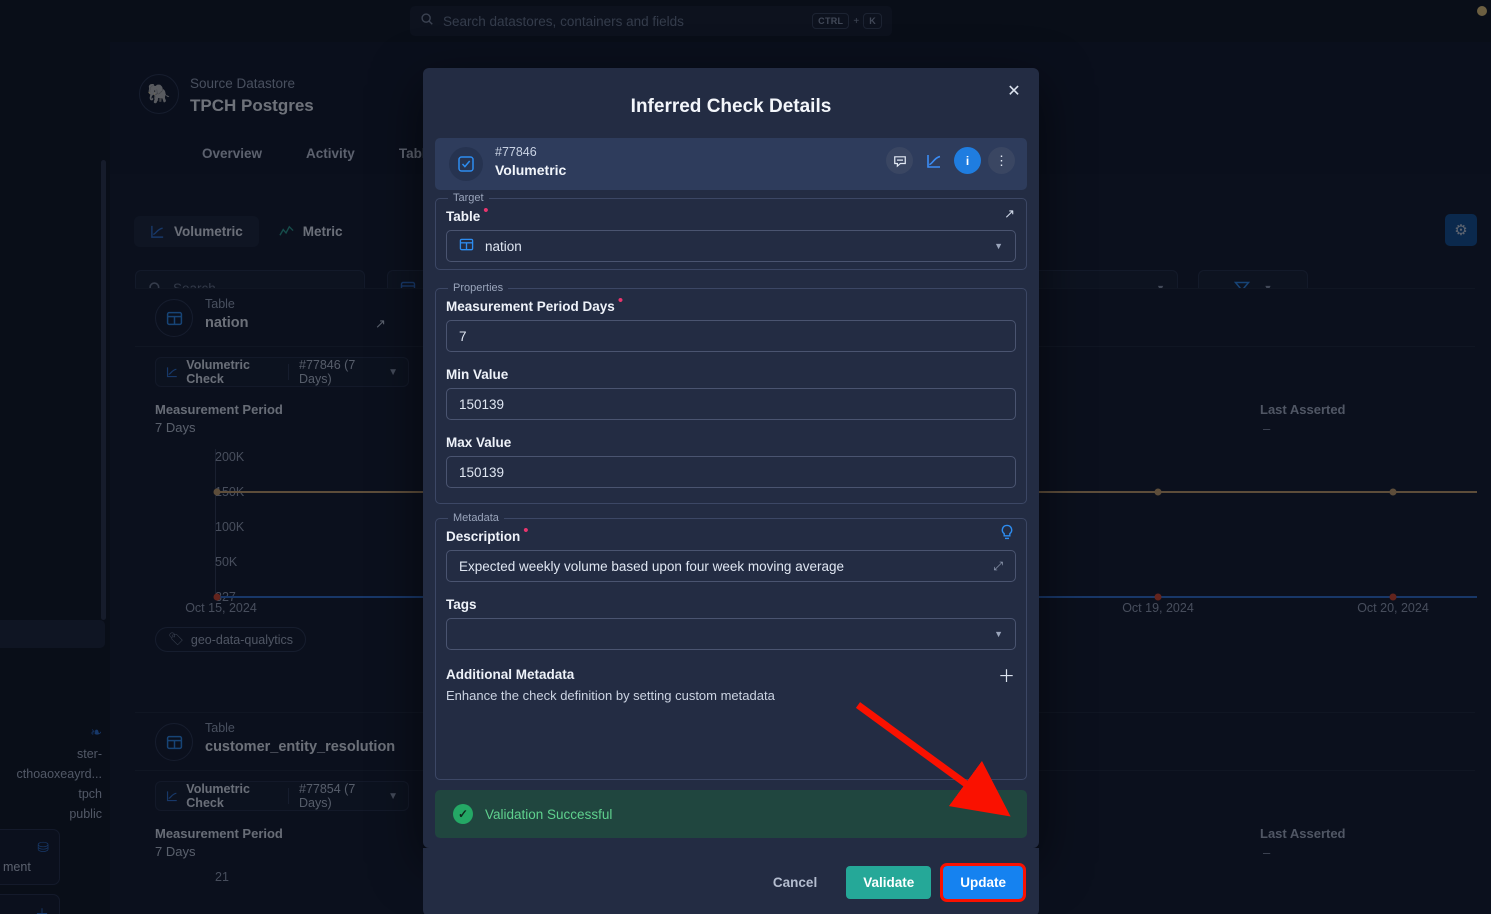 Image resolution: width=1491 pixels, height=914 pixels. Describe the element at coordinates (477, 374) in the screenshot. I see `min-value-label: Min Value` at that location.